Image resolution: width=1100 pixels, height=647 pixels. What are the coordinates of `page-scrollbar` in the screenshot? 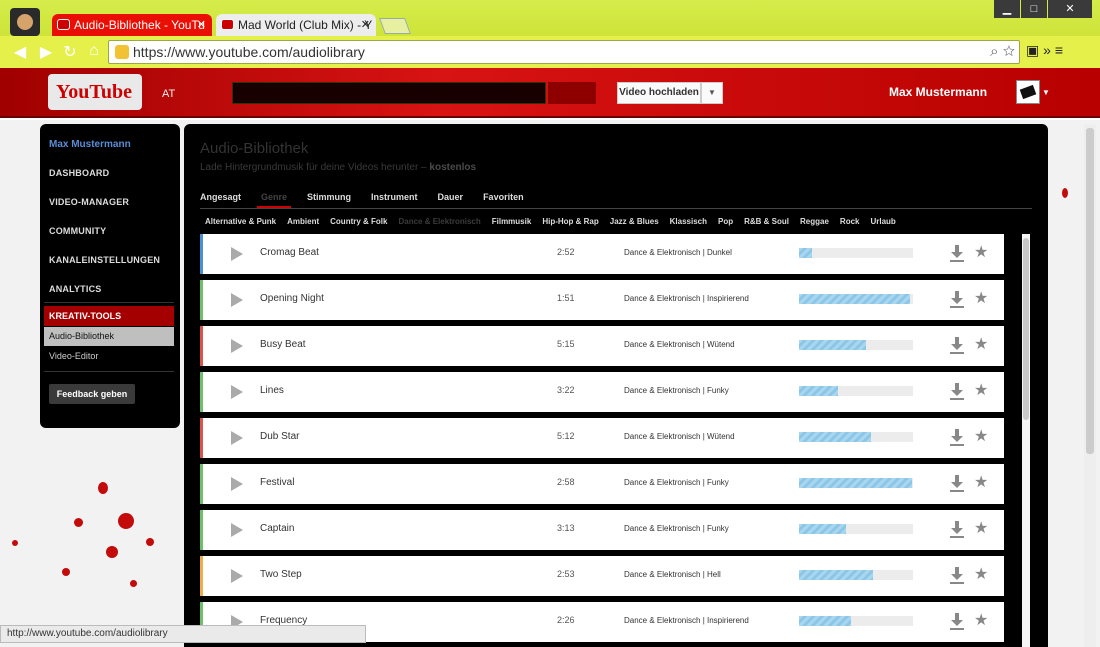 It's located at (1090, 385).